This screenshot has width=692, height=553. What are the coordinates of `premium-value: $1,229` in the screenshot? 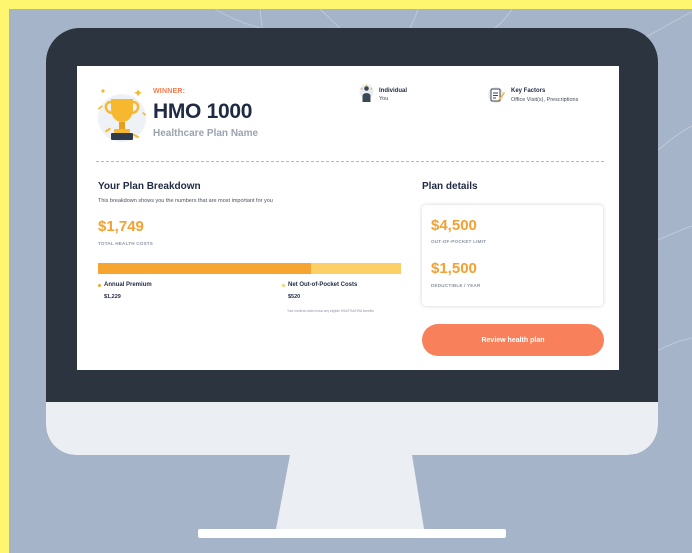 It's located at (112, 297).